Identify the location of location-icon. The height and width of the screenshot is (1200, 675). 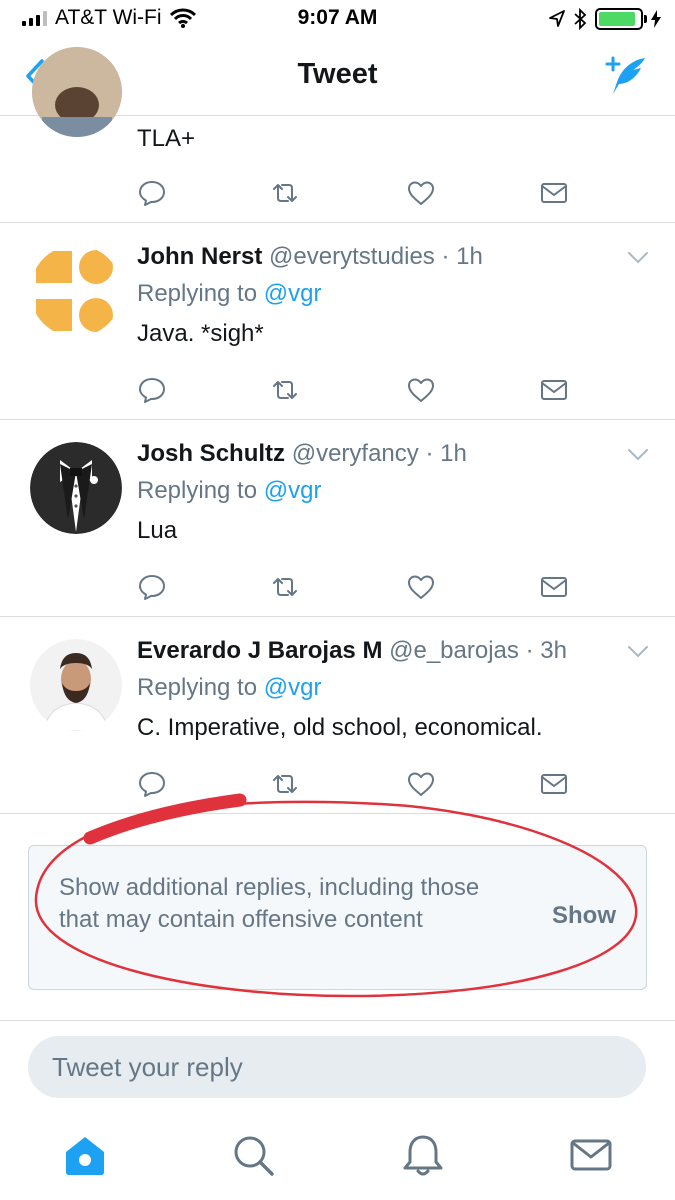
(557, 18).